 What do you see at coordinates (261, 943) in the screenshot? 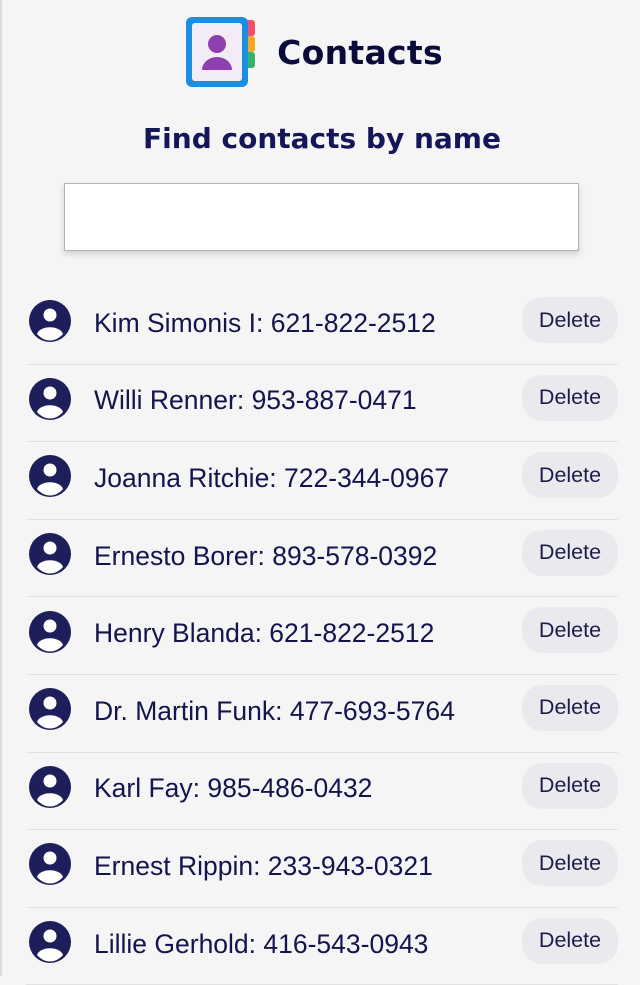
I see `contact-text: Lillie Gerhold: 416-543-0943` at bounding box center [261, 943].